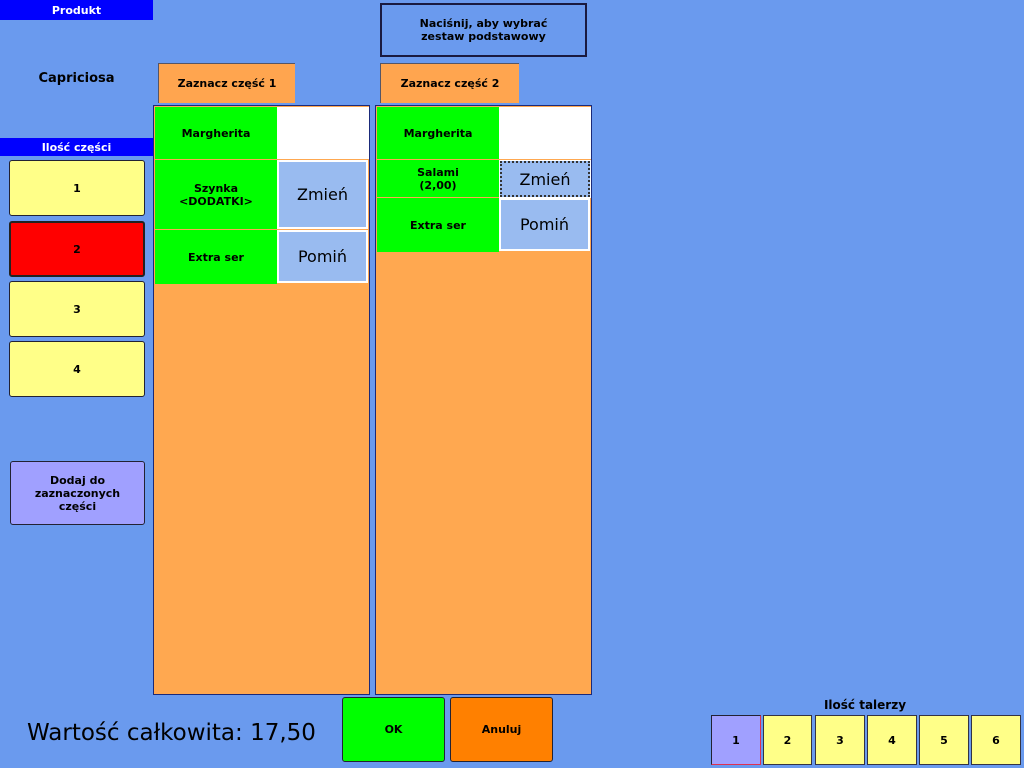  I want to click on item-szynka: Szynka <DODATKI>, so click(216, 194).